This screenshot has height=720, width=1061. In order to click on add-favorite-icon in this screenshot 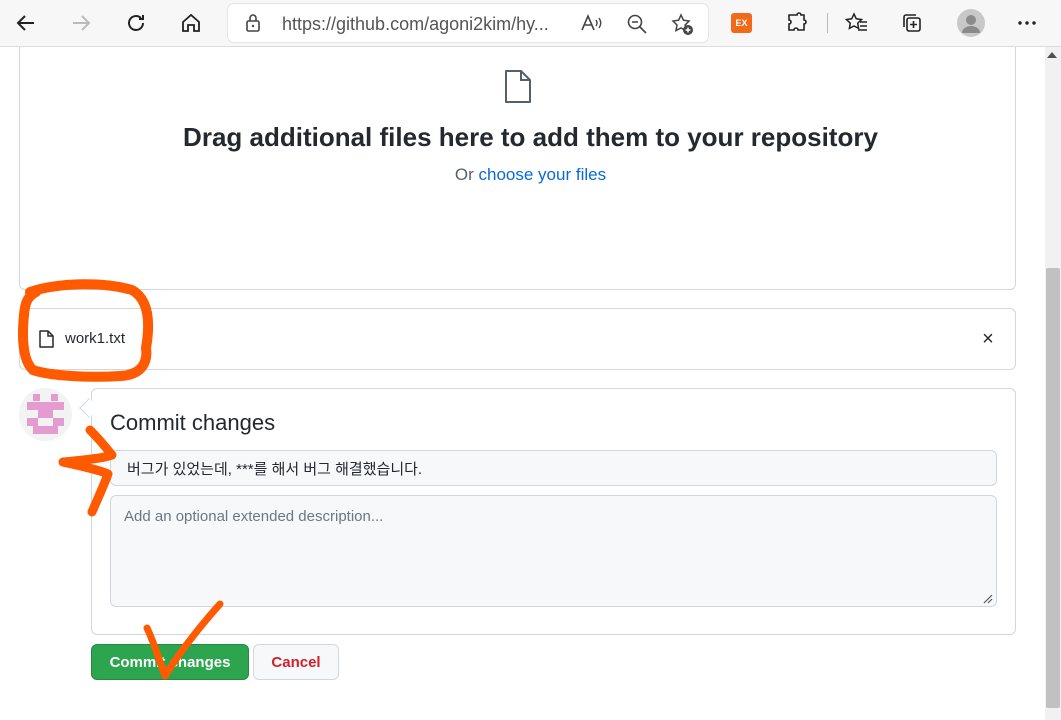, I will do `click(682, 26)`.